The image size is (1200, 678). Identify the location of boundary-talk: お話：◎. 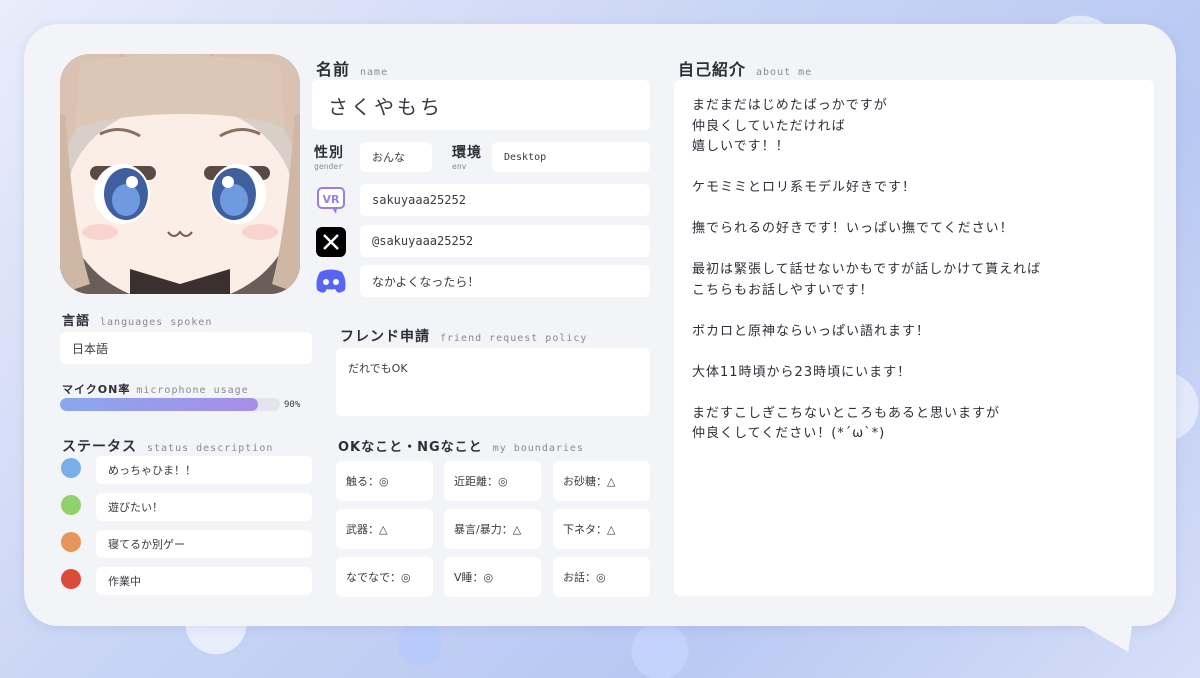
(601, 577).